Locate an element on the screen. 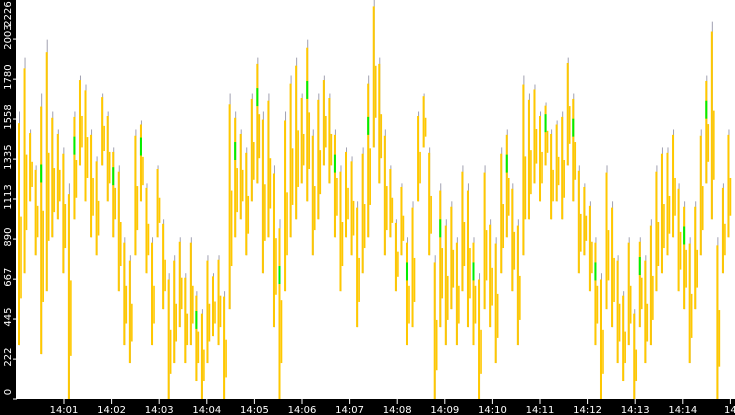  y-tick-label: 2003 is located at coordinates (8, 36).